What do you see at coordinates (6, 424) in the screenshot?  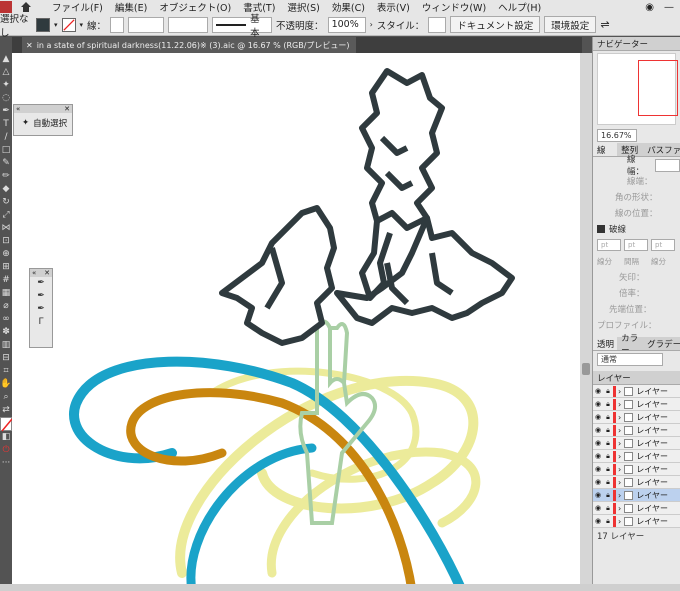 I see `fill-stroke-swatch` at bounding box center [6, 424].